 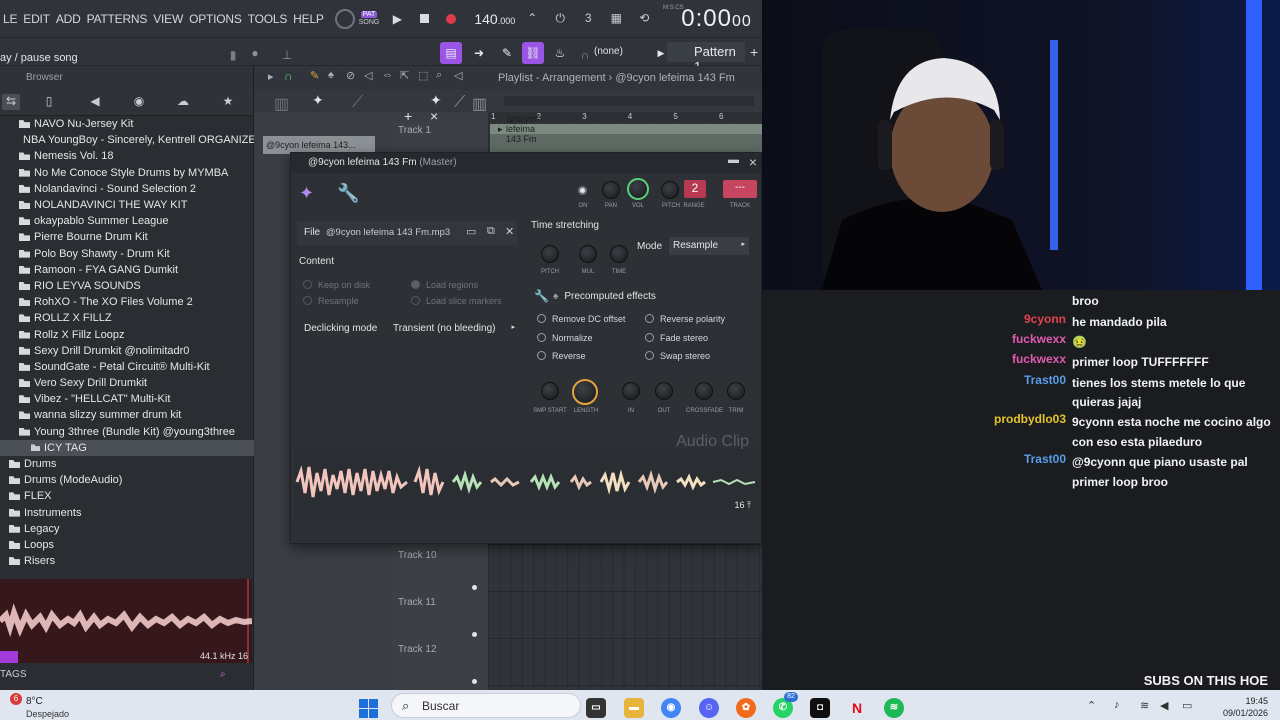 What do you see at coordinates (550, 254) in the screenshot?
I see `ts-pitch-knob` at bounding box center [550, 254].